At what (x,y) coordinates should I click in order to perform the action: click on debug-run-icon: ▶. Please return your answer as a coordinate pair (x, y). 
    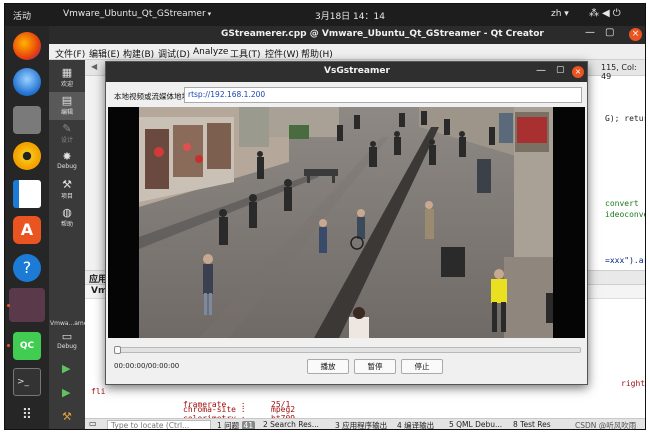
    Looking at the image, I should click on (66, 392).